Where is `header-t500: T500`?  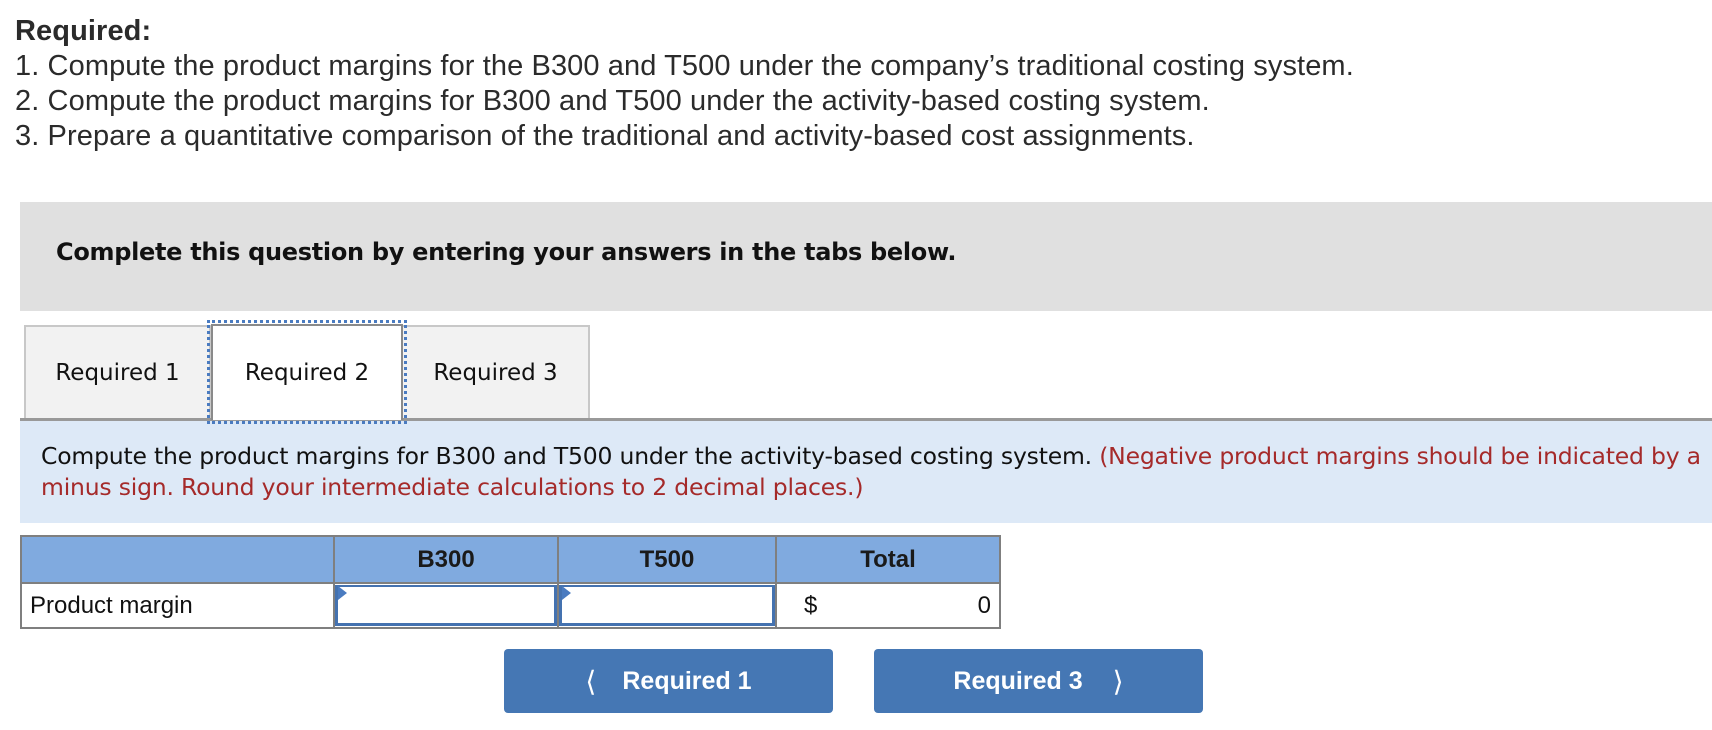
header-t500: T500 is located at coordinates (667, 559).